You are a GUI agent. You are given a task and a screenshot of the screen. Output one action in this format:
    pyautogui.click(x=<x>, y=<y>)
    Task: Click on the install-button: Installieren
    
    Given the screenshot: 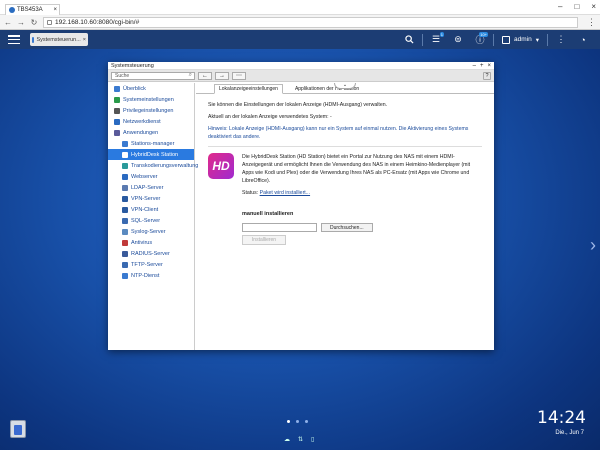 What is the action you would take?
    pyautogui.click(x=264, y=240)
    